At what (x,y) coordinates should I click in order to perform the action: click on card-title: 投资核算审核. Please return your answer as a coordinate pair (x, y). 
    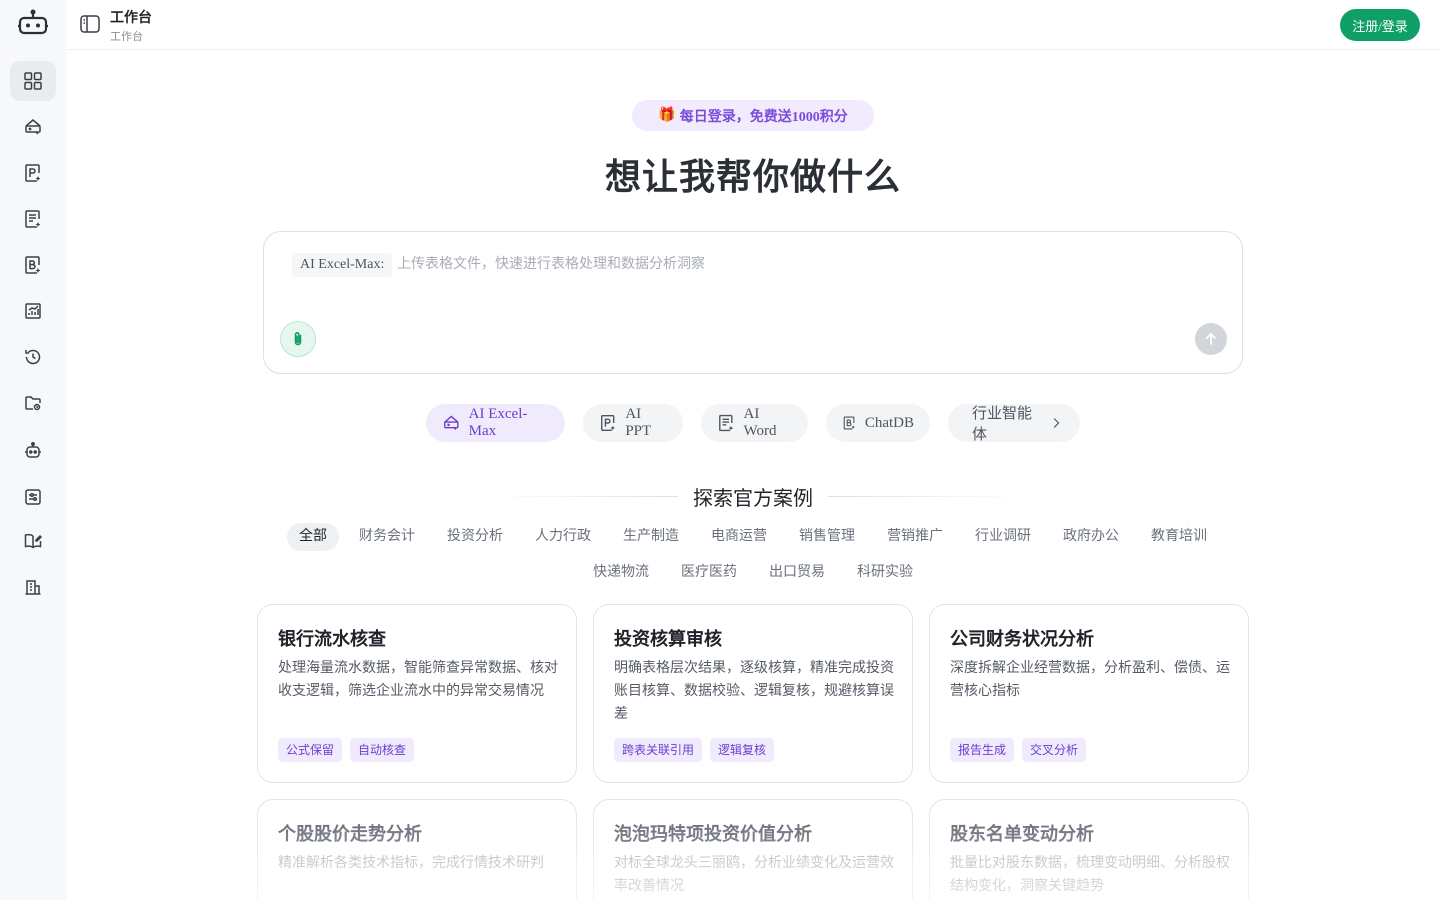
    Looking at the image, I should click on (668, 639).